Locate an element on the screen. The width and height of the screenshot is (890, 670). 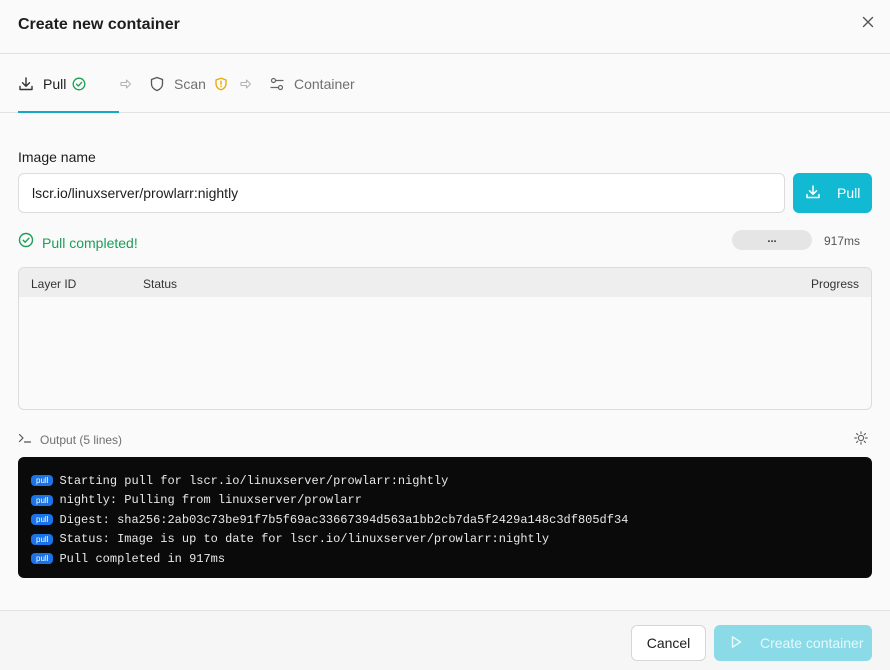
step-tabs: Pull Scan Container is located at coordinates (445, 84).